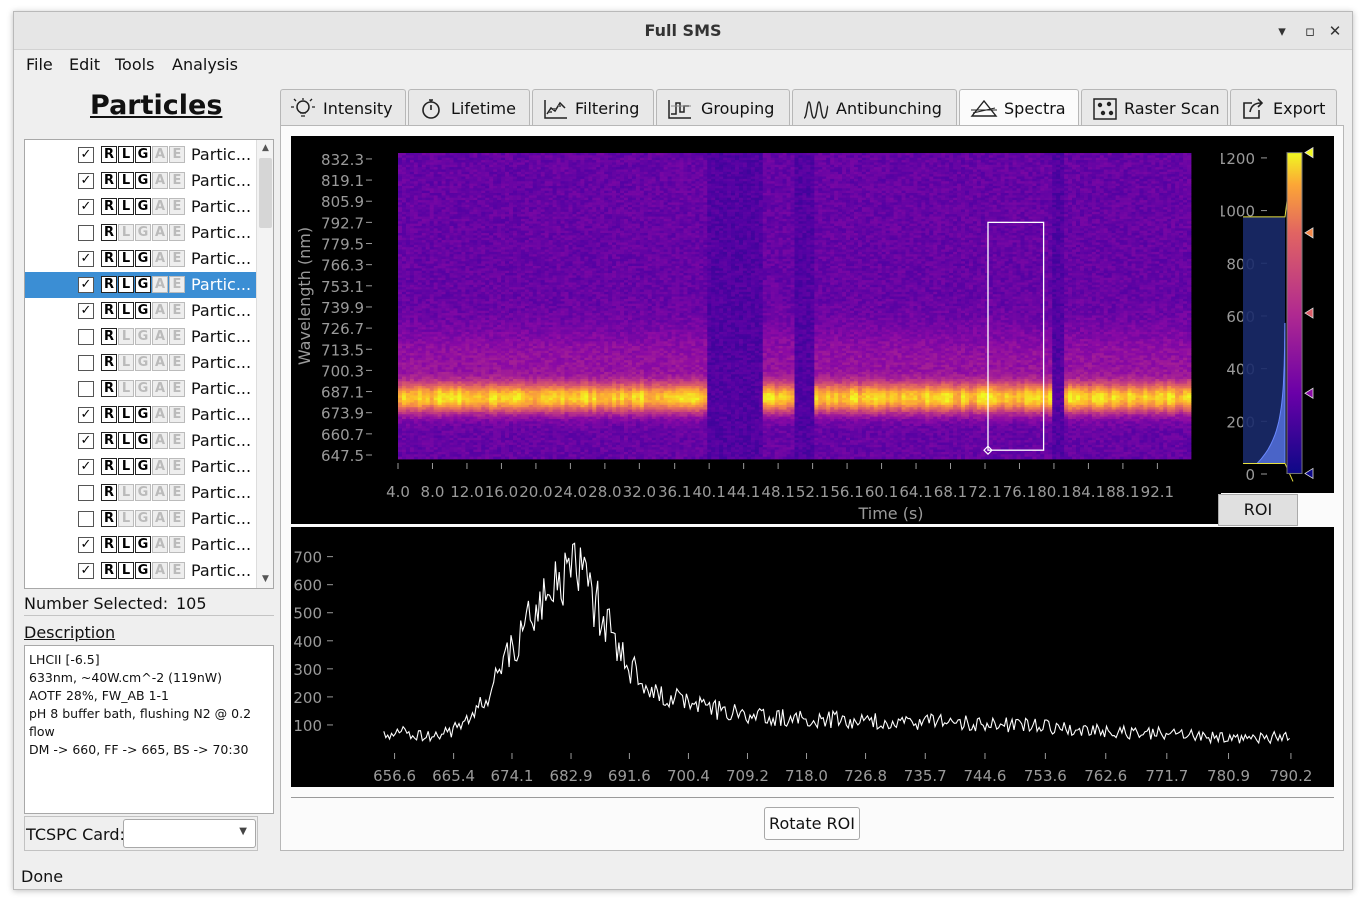  I want to click on menu-edit: Edit, so click(84, 64).